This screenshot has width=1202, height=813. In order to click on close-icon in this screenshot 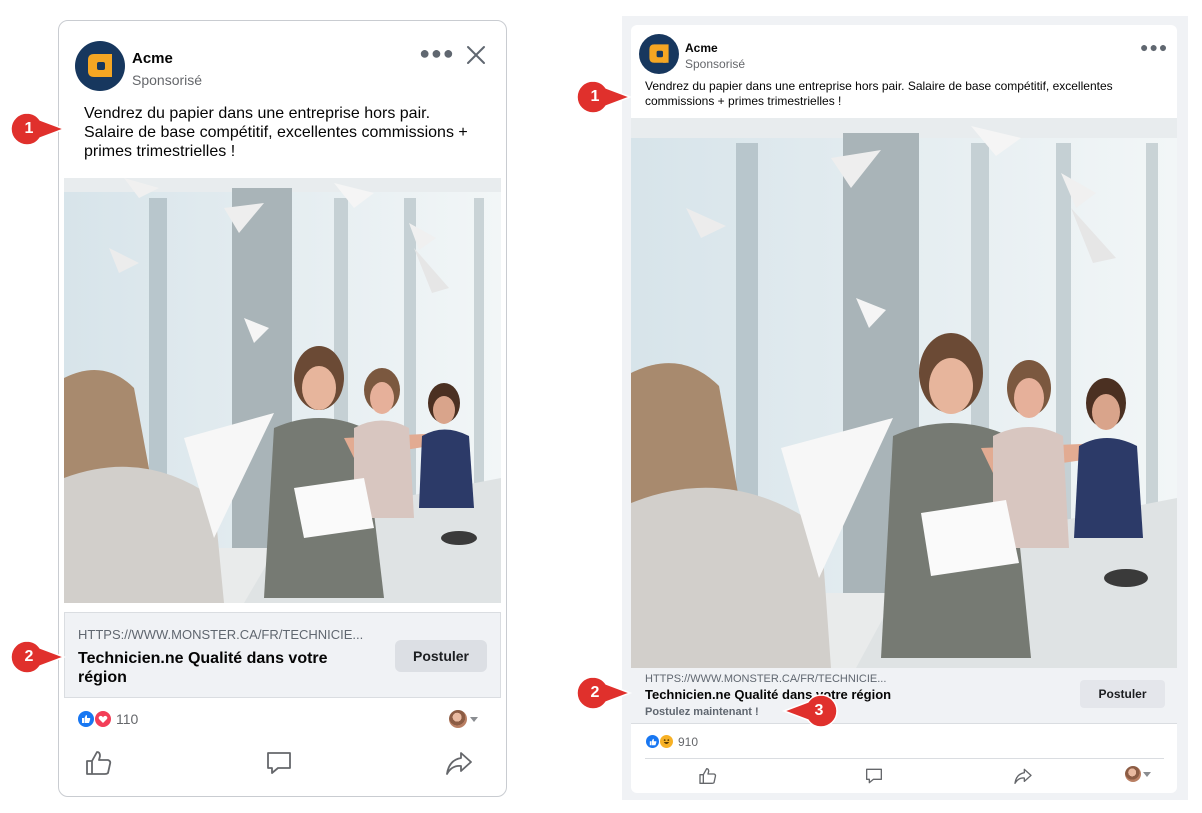, I will do `click(476, 55)`.